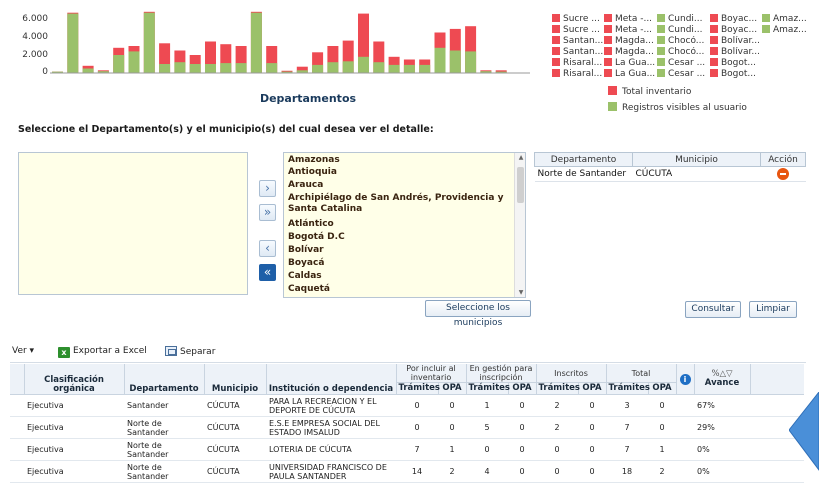 The width and height of the screenshot is (819, 497). What do you see at coordinates (627, 471) in the screenshot?
I see `cell-value: 18` at bounding box center [627, 471].